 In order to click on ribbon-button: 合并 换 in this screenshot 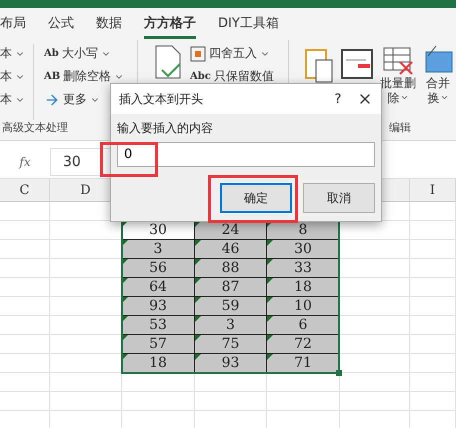, I will do `click(438, 82)`.